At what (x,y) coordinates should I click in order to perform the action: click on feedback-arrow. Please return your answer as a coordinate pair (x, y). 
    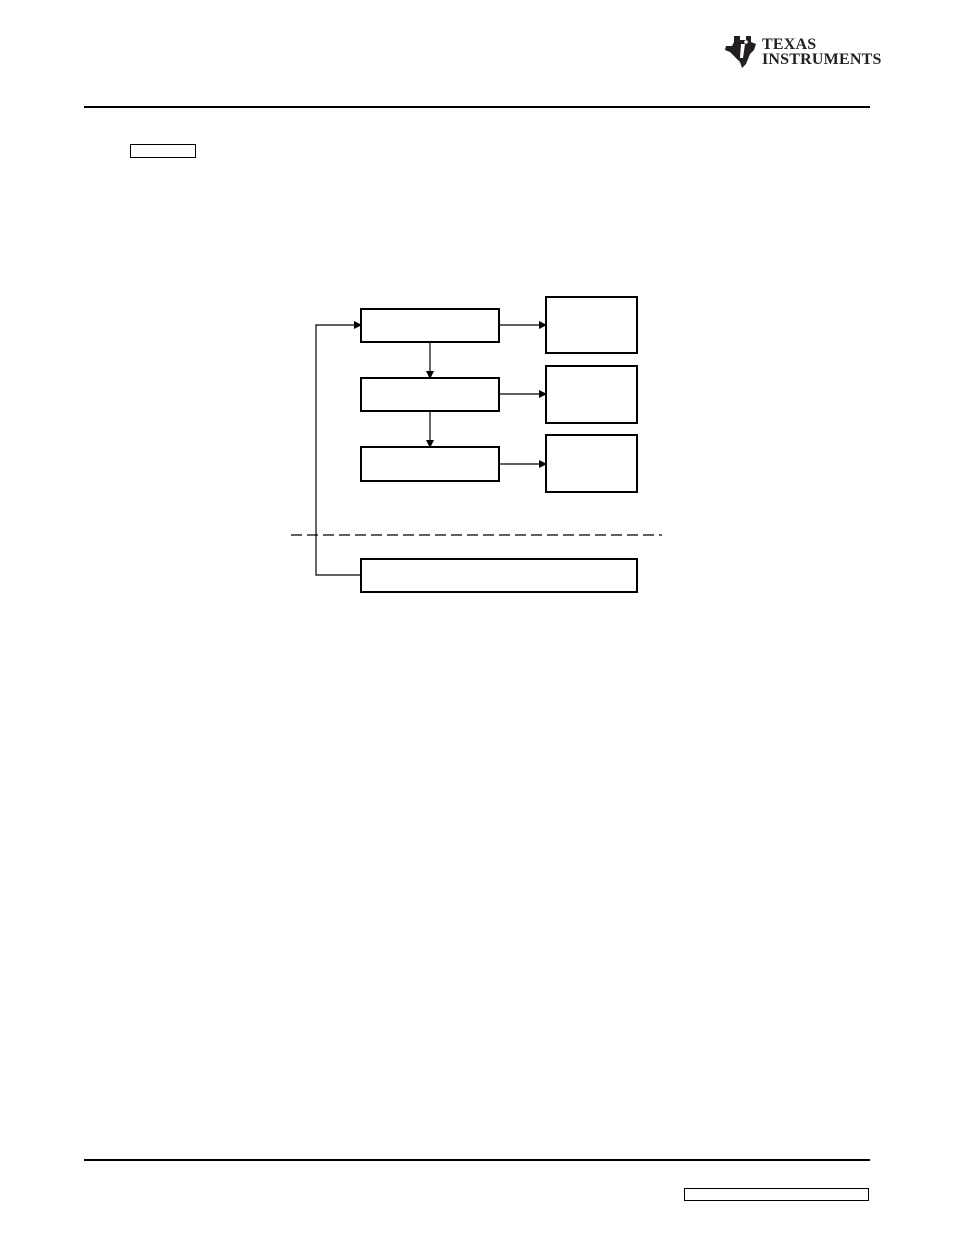
    Looking at the image, I should click on (338, 448).